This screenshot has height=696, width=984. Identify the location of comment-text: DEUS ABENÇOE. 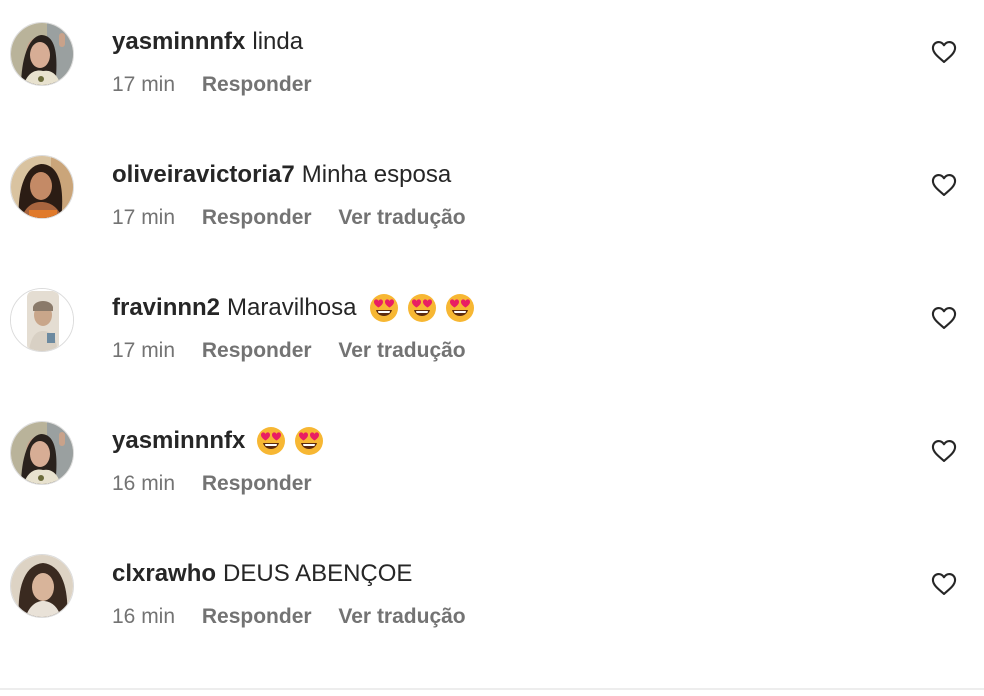
(318, 573).